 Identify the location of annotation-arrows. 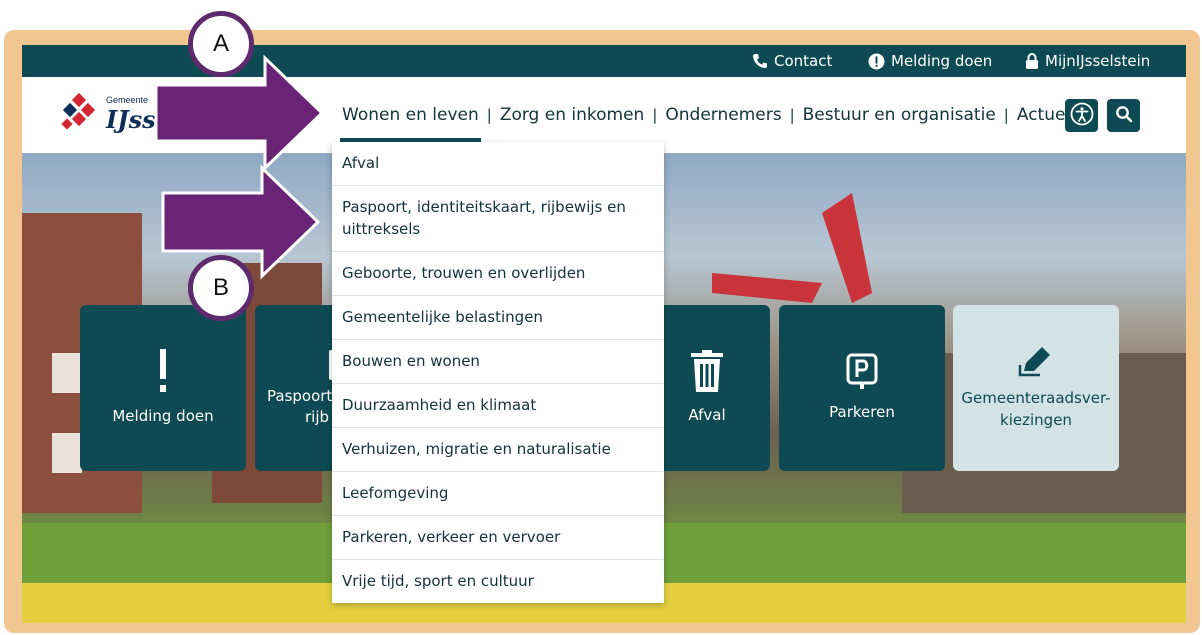
(239, 167).